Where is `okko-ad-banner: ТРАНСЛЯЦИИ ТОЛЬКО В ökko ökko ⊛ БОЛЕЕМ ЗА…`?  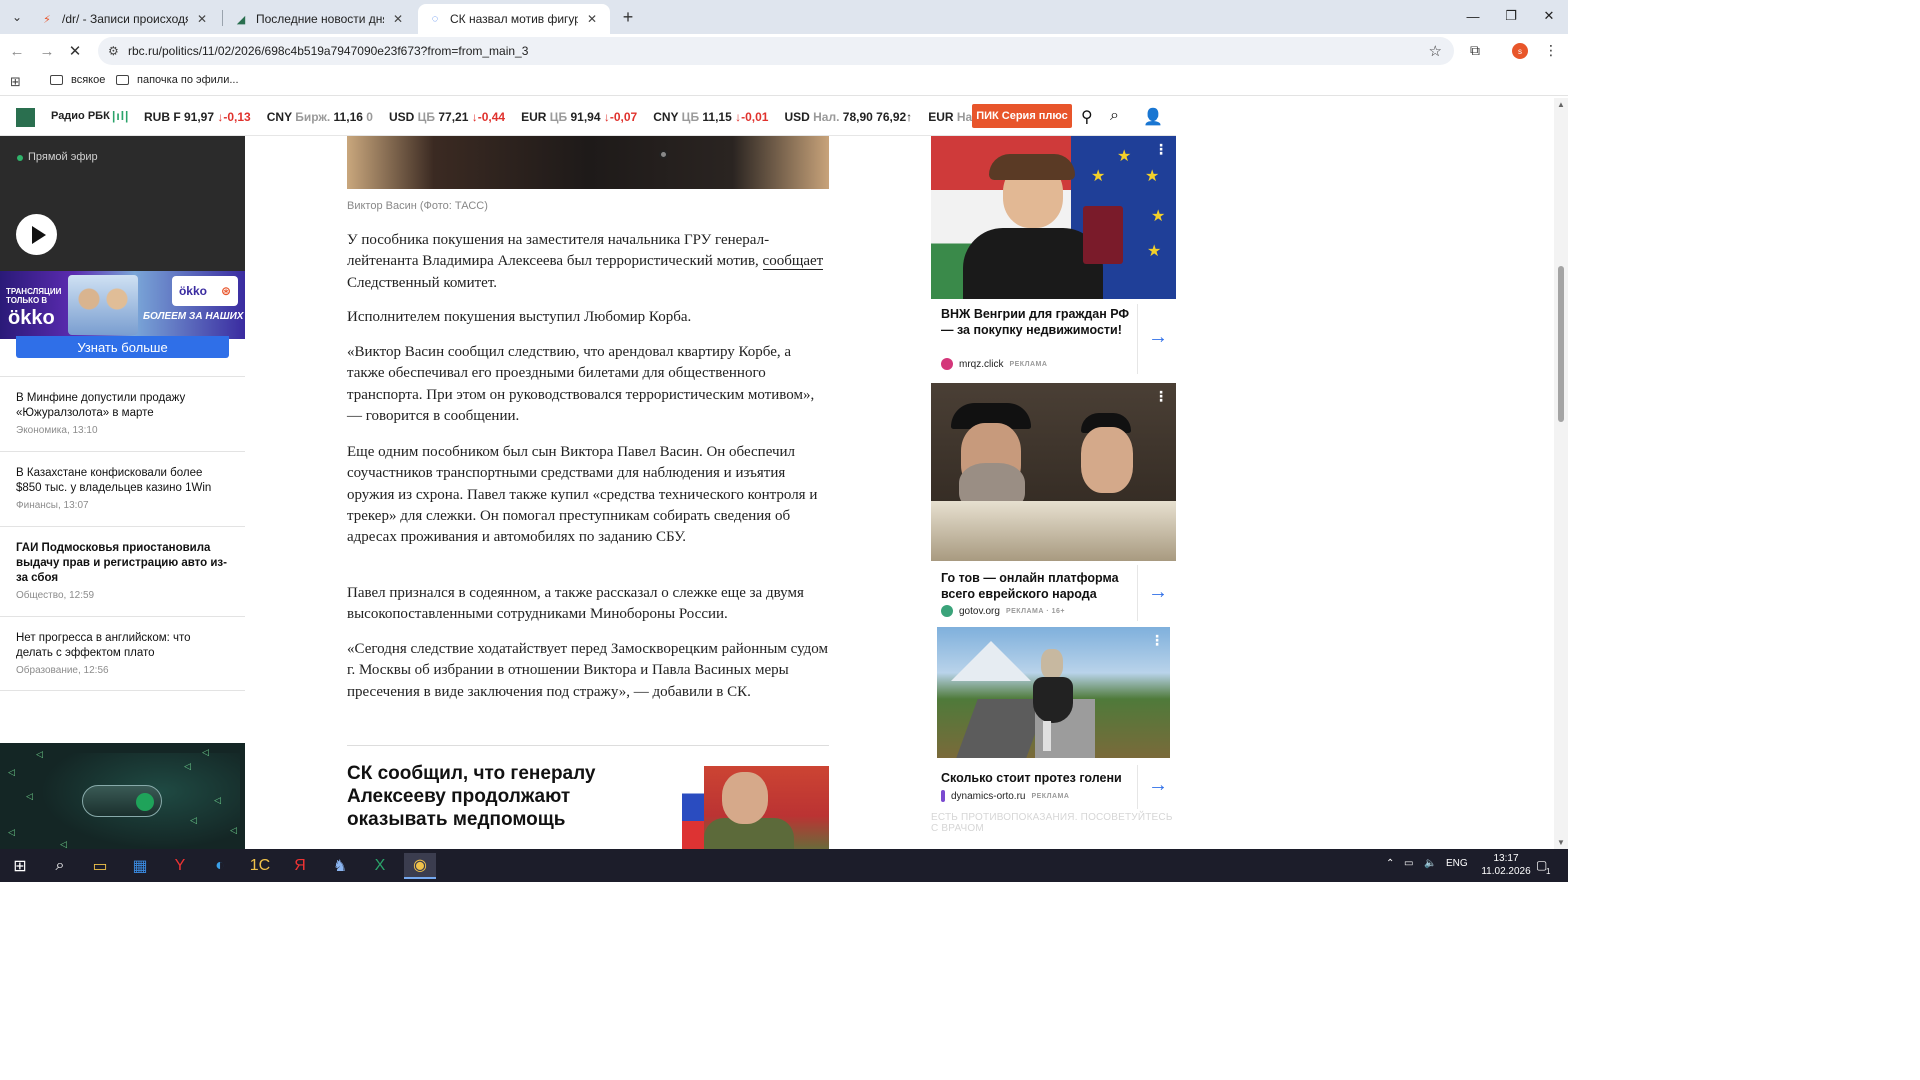 okko-ad-banner: ТРАНСЛЯЦИИ ТОЛЬКО В ökko ökko ⊛ БОЛЕЕМ ЗА… is located at coordinates (122, 305).